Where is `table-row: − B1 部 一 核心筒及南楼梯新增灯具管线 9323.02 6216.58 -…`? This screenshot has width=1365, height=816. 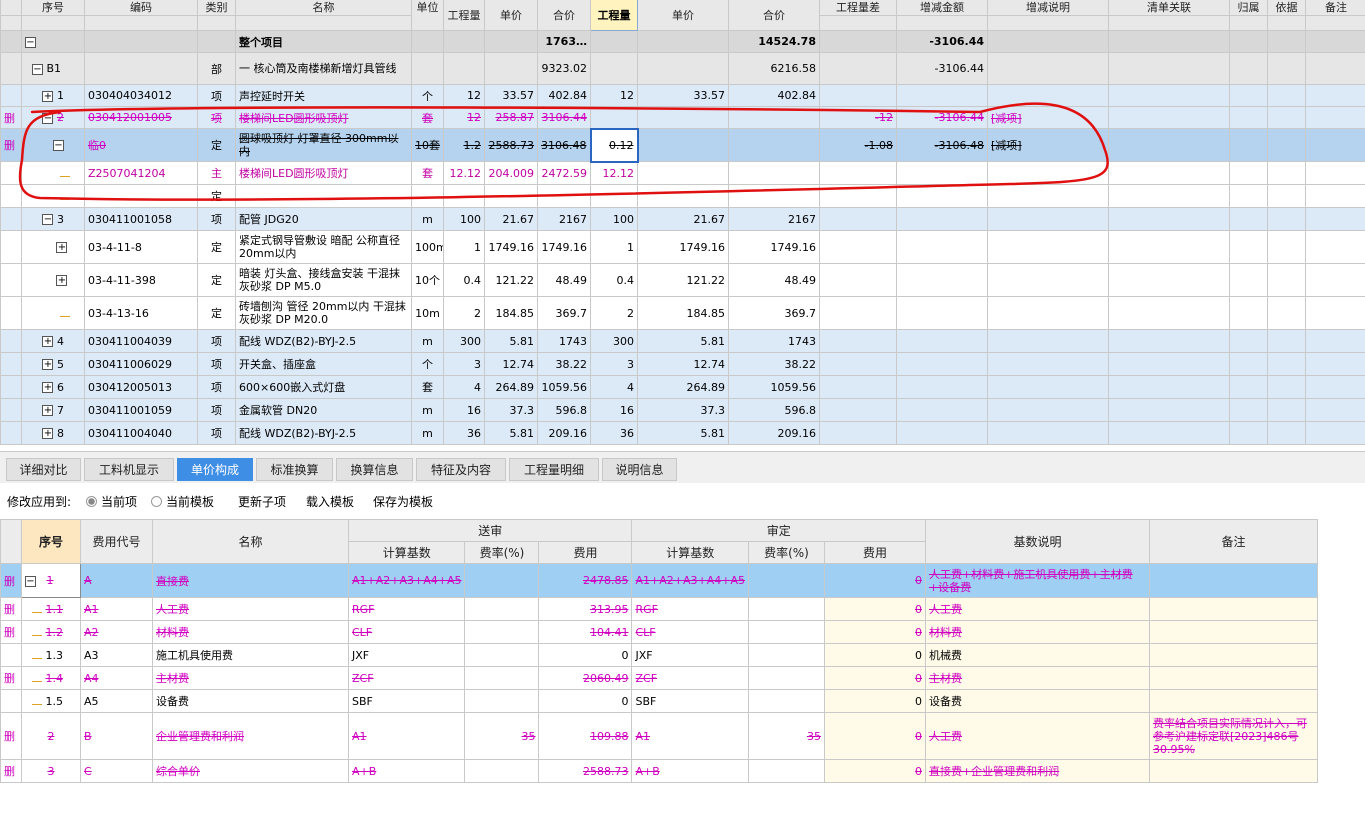 table-row: − B1 部 一 核心筒及南楼梯新增灯具管线 9323.02 6216.58 -… is located at coordinates (682, 68).